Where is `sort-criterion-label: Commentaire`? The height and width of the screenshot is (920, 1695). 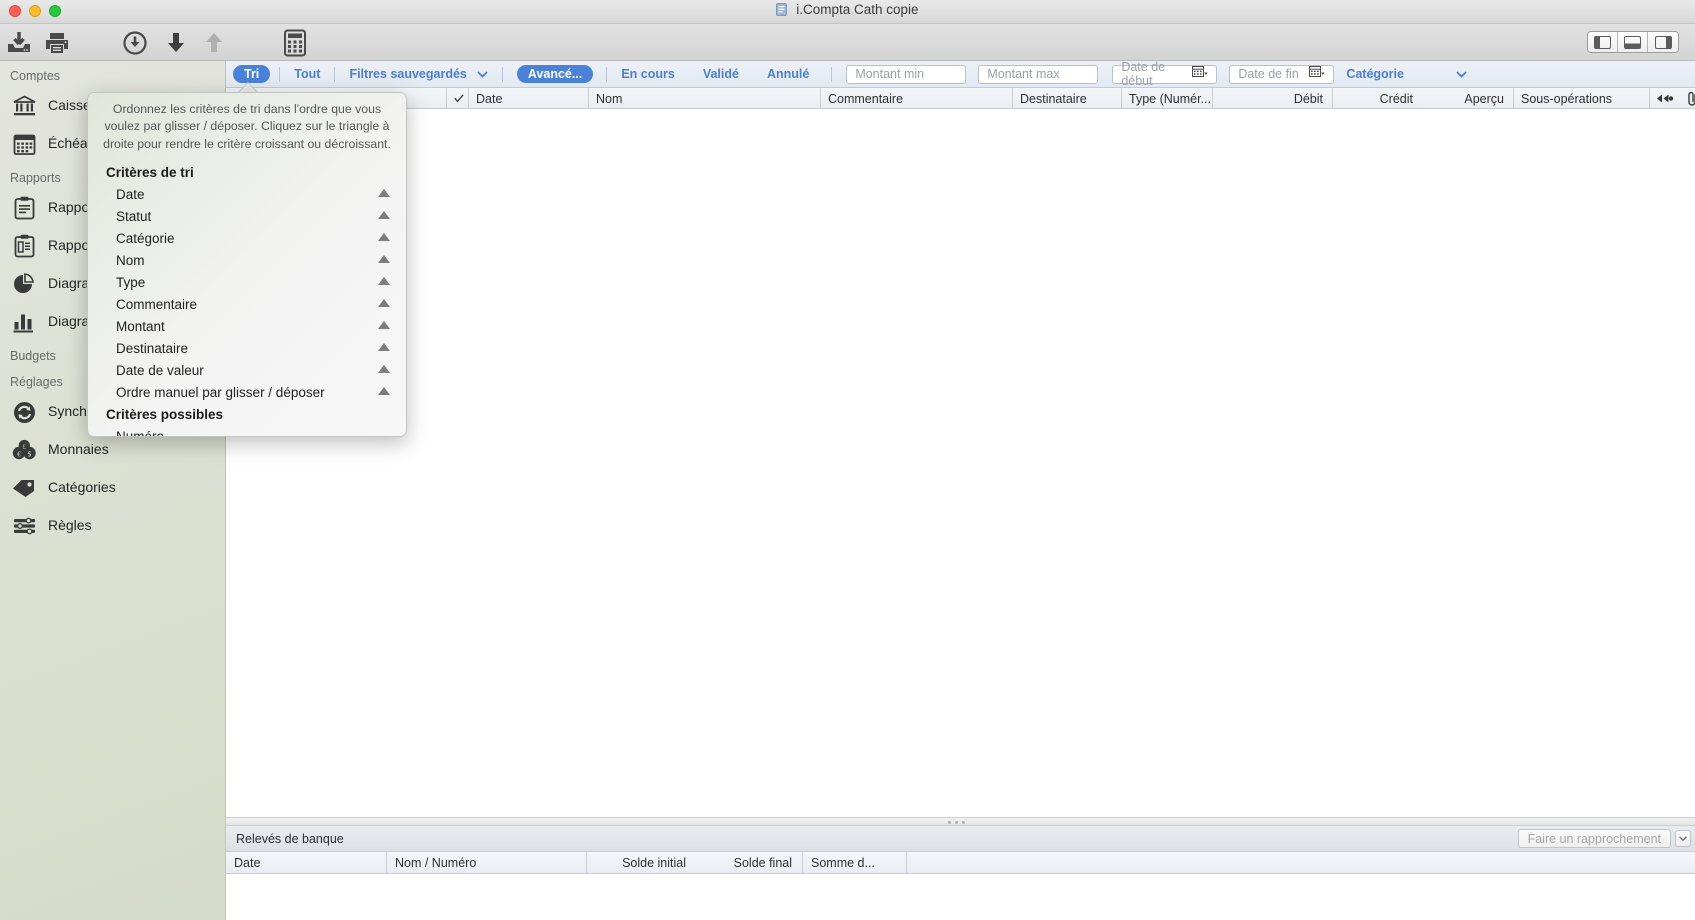 sort-criterion-label: Commentaire is located at coordinates (157, 304).